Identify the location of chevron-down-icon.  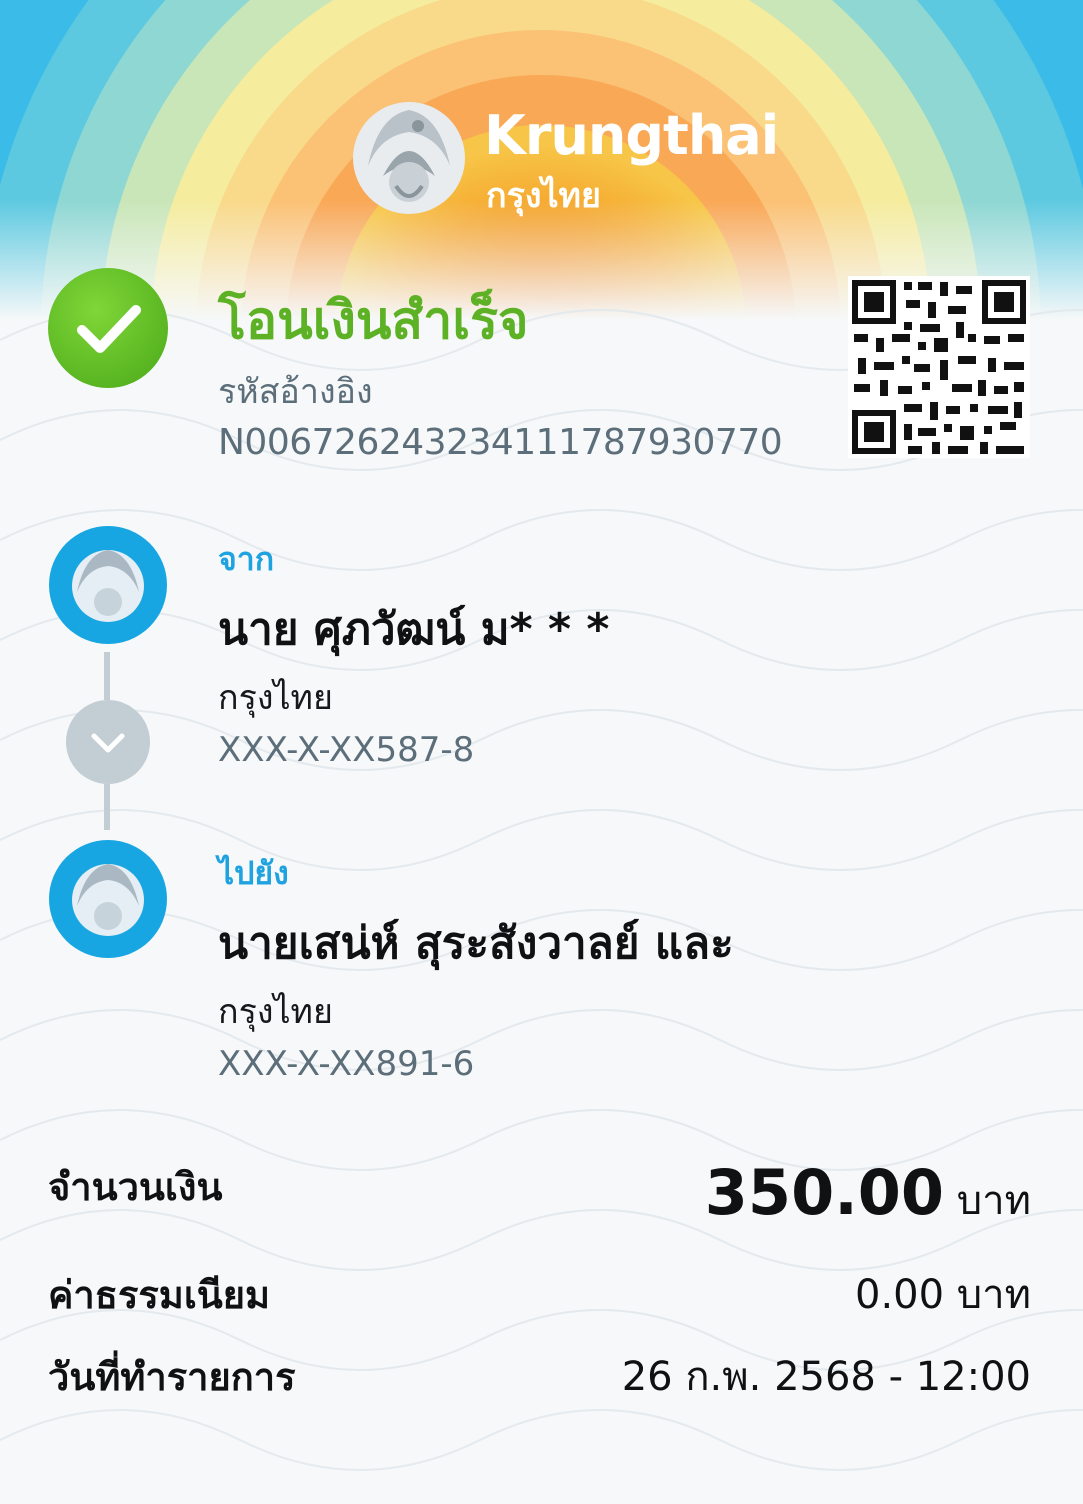
(108, 742).